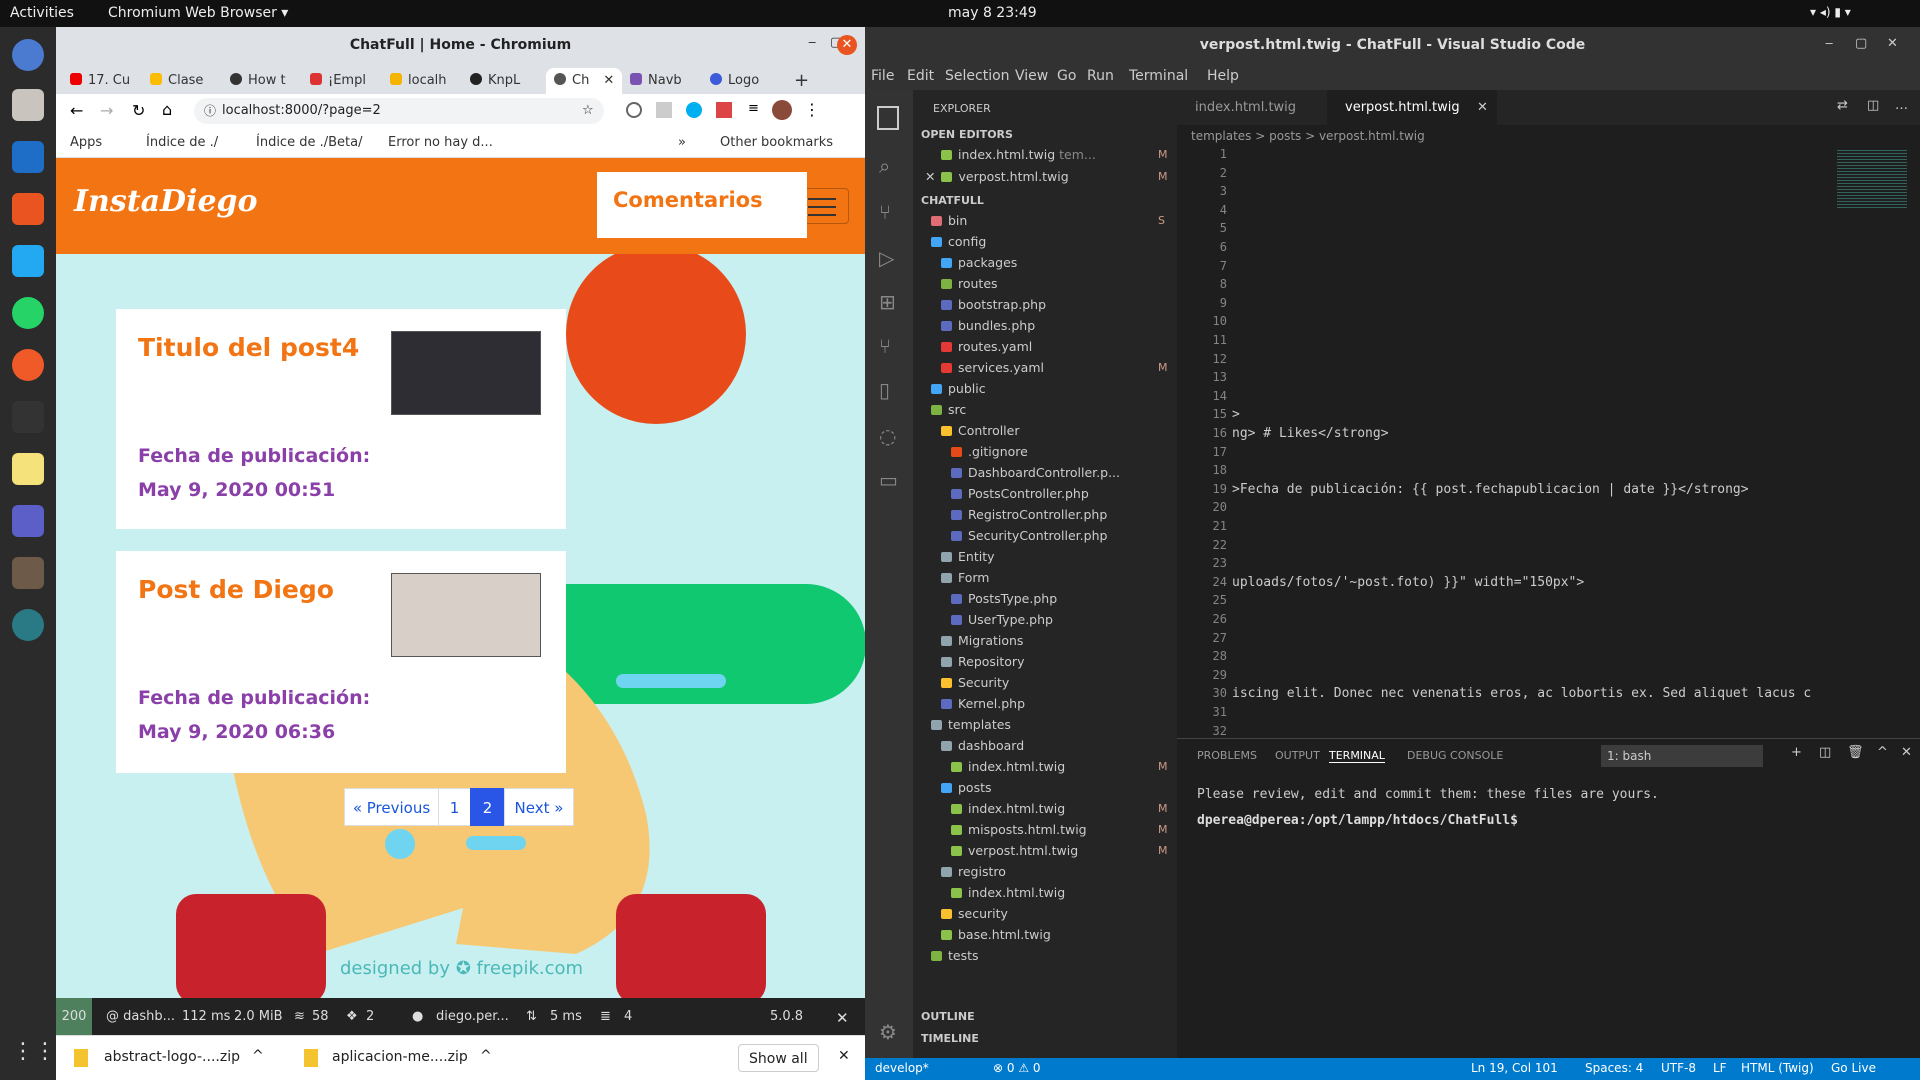 This screenshot has width=1920, height=1080. Describe the element at coordinates (182, 142) in the screenshot. I see `bookmark-item: Índice de ./` at that location.